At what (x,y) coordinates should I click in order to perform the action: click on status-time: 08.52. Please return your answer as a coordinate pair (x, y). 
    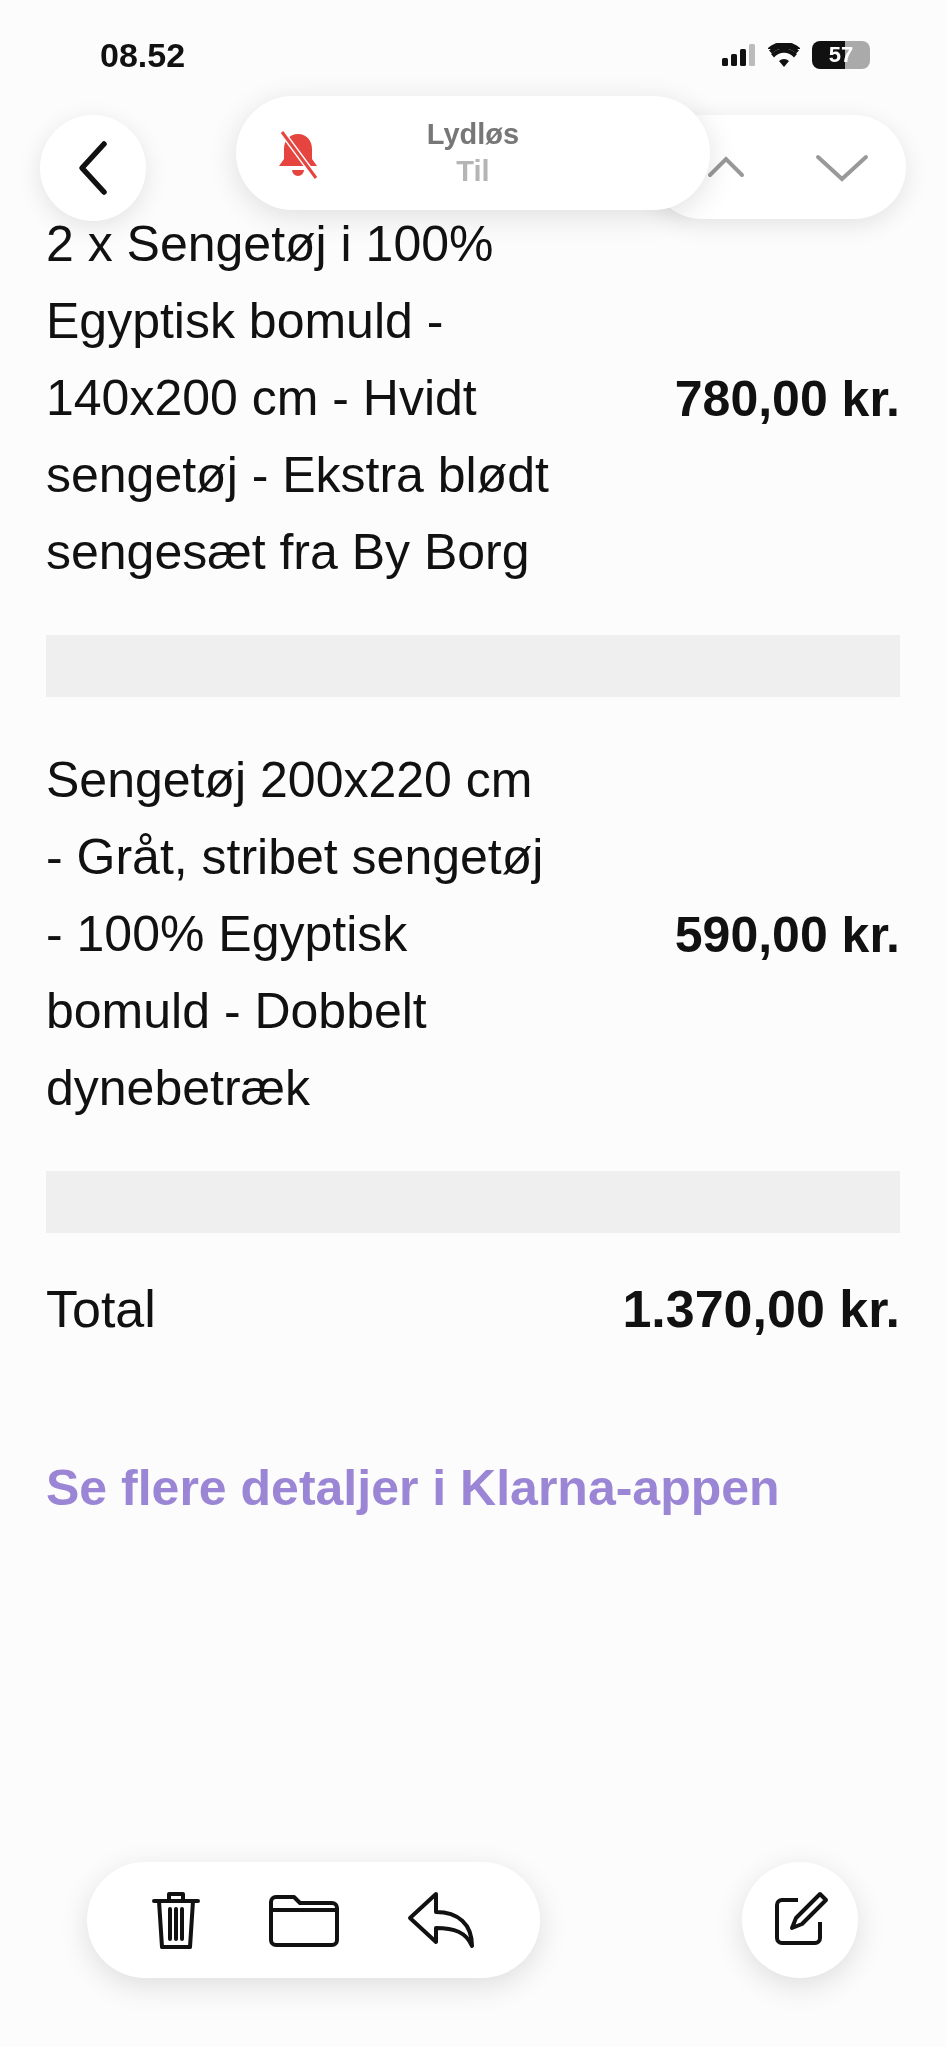
    Looking at the image, I should click on (143, 55).